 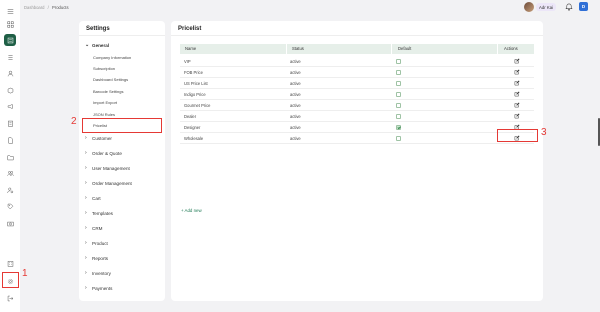 I want to click on document-icon, so click(x=10, y=140).